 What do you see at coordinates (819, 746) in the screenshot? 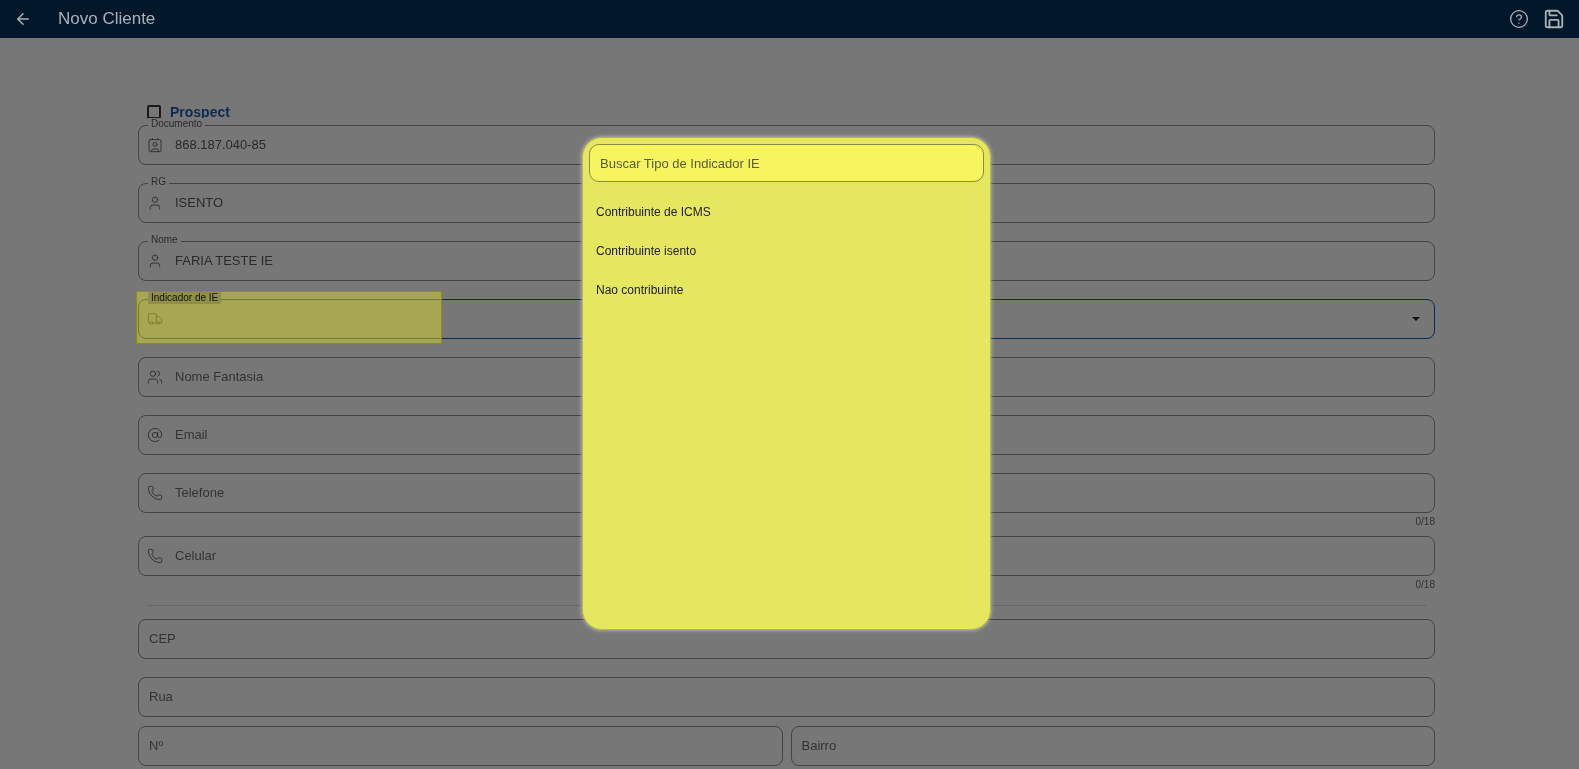
I see `field-placeholder: Bairro` at bounding box center [819, 746].